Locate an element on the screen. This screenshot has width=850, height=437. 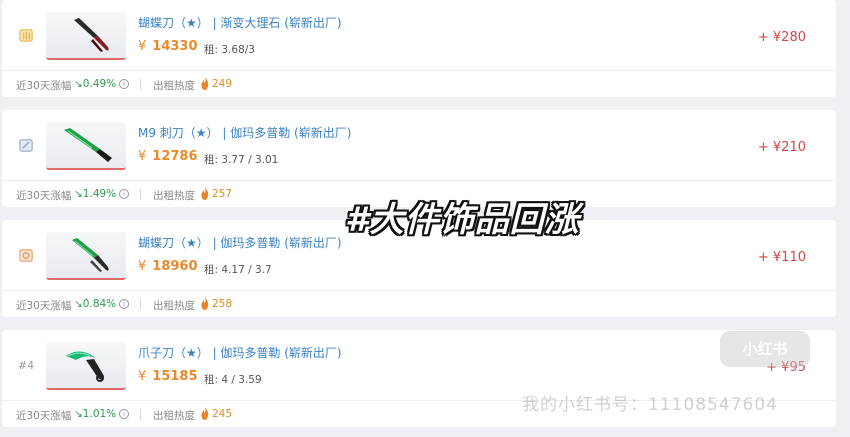
rent-price: 租: 4.17 / 3.7 is located at coordinates (238, 270).